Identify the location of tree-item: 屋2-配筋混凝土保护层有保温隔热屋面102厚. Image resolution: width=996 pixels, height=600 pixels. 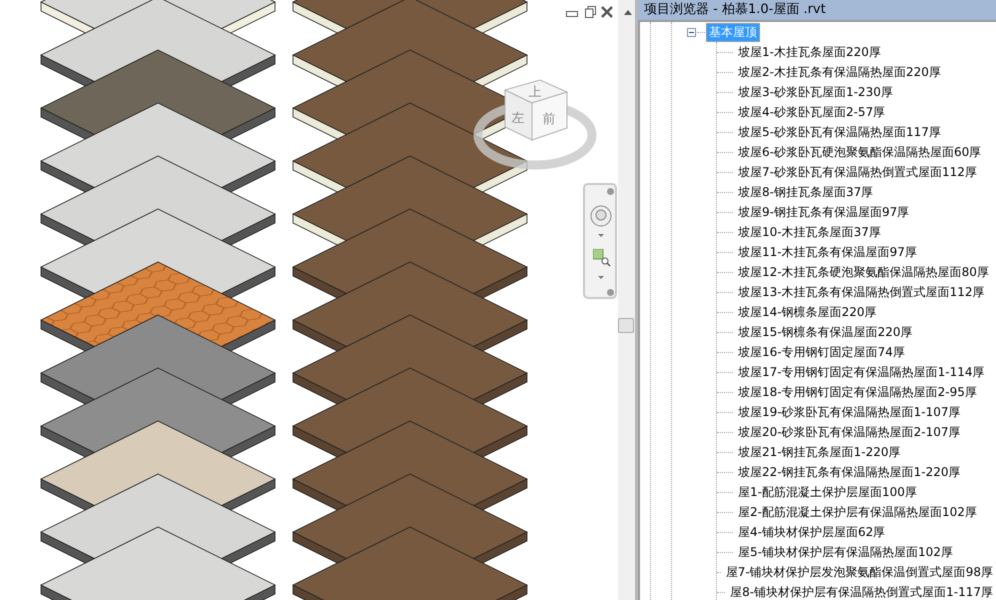
(857, 512).